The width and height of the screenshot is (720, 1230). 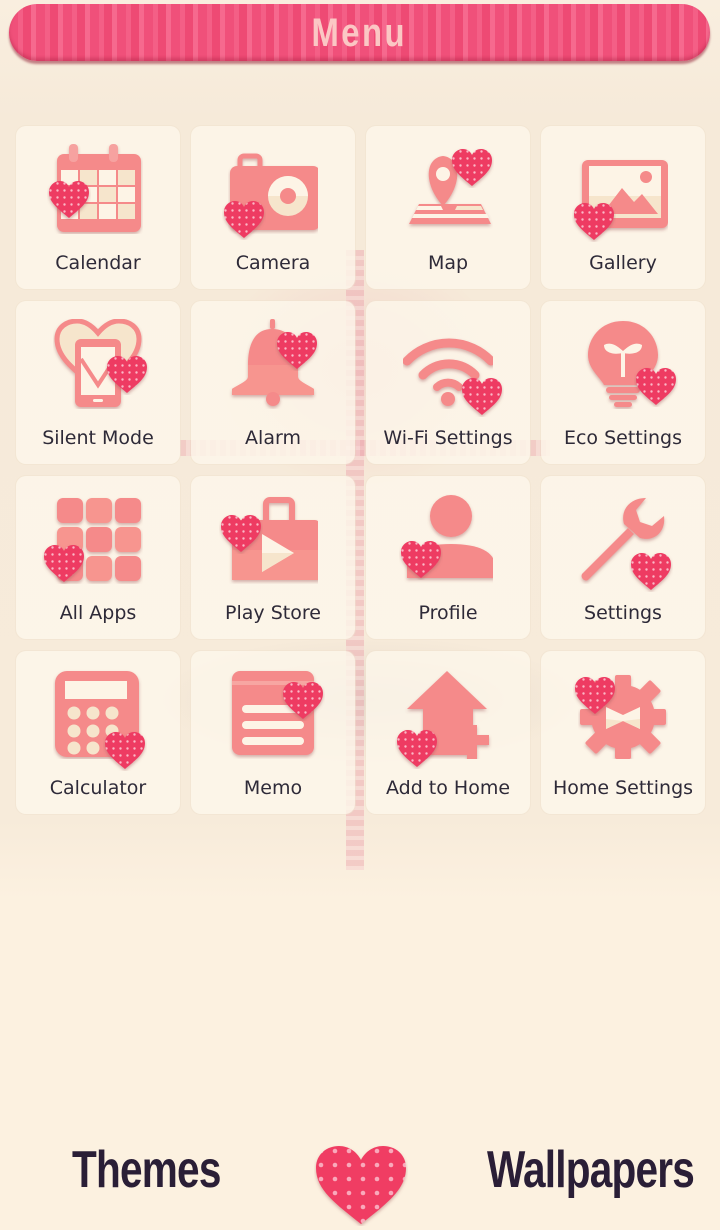 I want to click on menu-title: Menu, so click(x=359, y=33).